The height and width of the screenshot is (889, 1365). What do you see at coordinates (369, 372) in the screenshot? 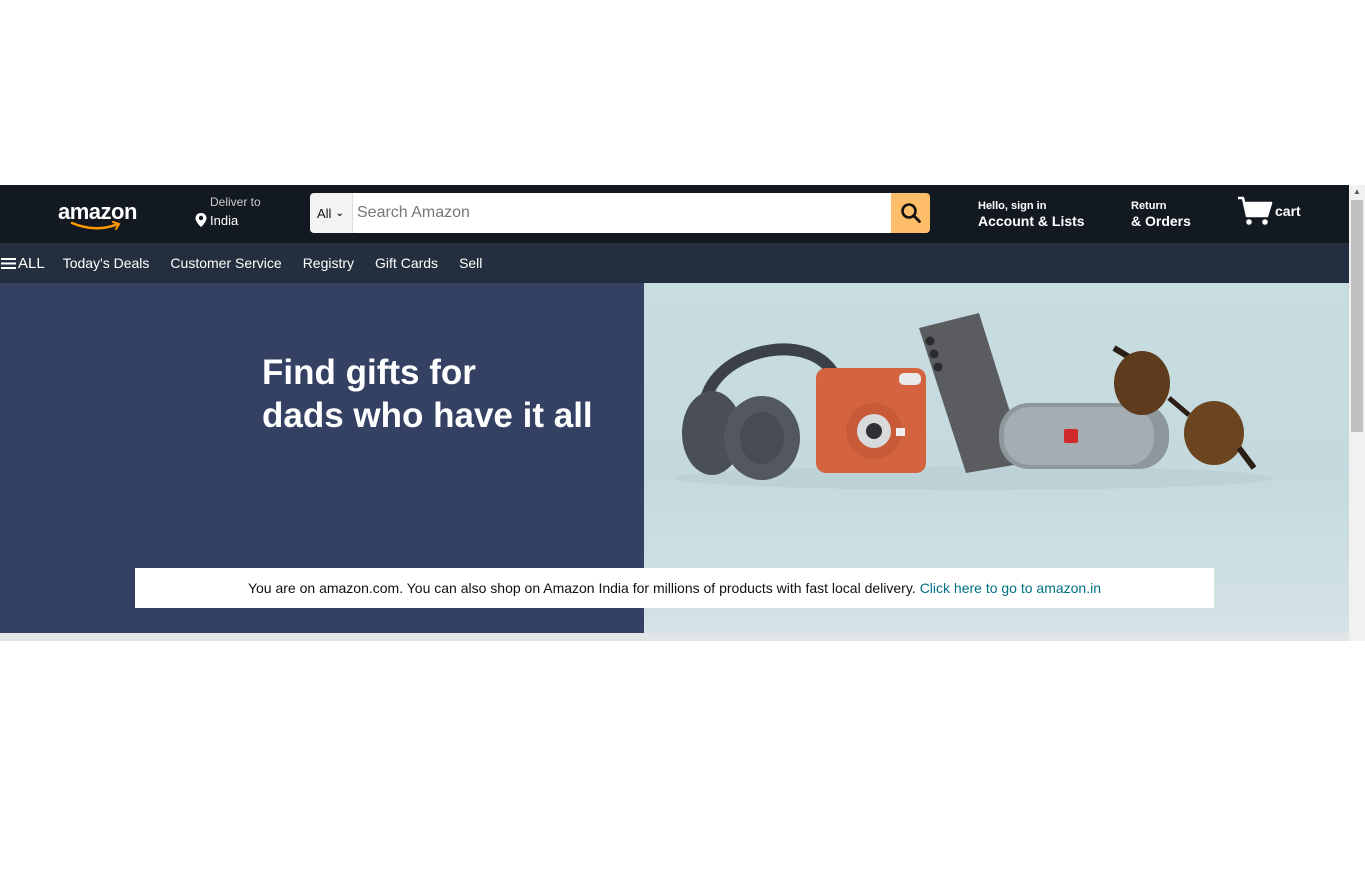
I see `hero-title-line1: Find gifts for` at bounding box center [369, 372].